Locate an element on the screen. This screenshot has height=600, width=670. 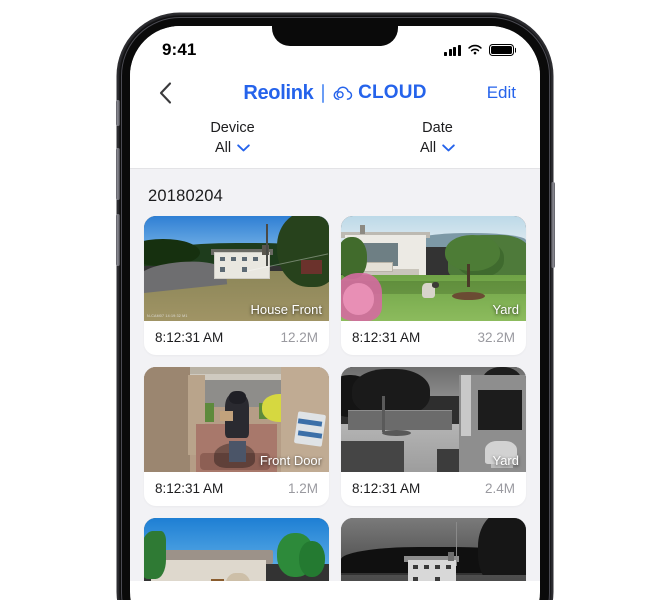
volume-up-button is located at coordinates (117, 174).